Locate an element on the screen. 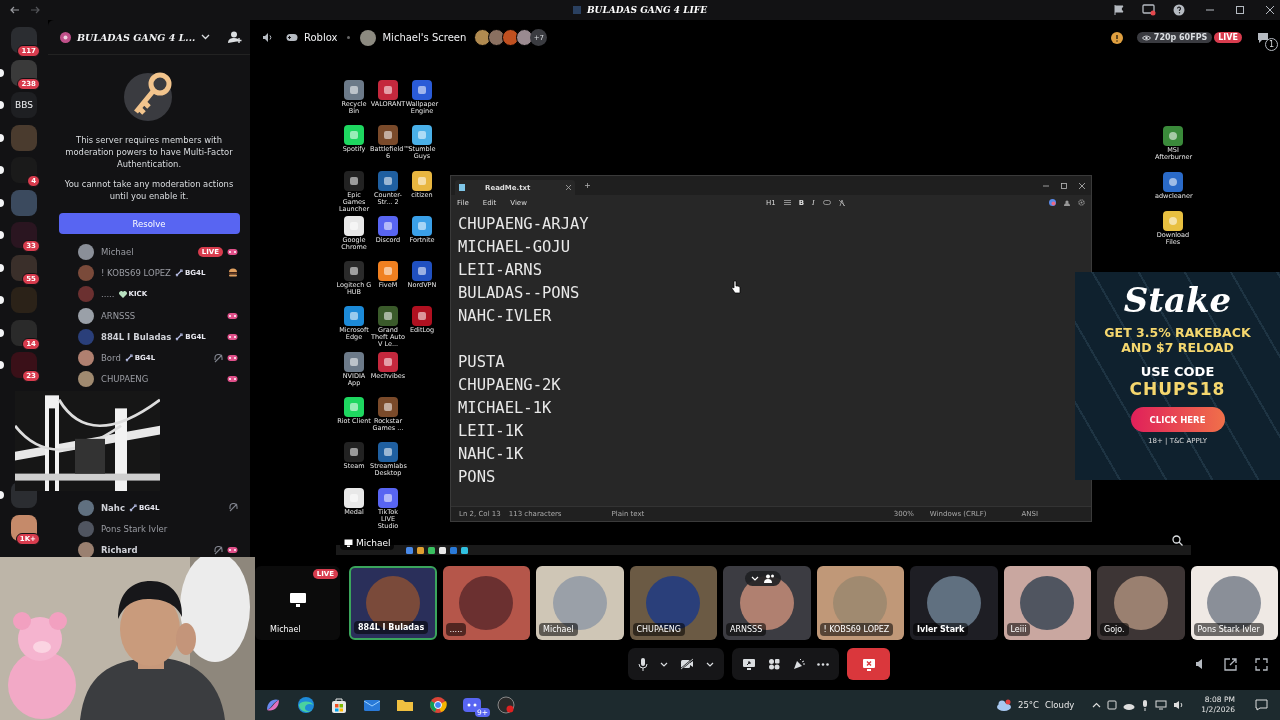 The width and height of the screenshot is (1280, 720). click-here-button: CLICK HERE is located at coordinates (1177, 419).